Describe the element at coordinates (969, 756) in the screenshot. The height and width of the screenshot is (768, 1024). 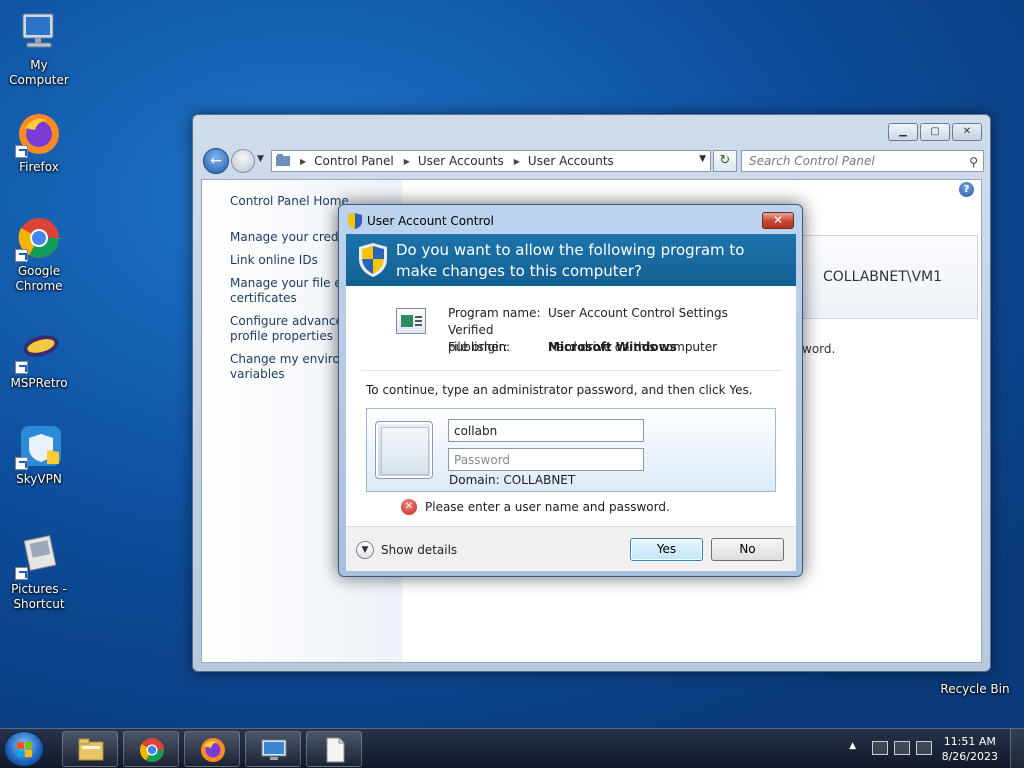
I see `clock-date: 8/26/2023` at that location.